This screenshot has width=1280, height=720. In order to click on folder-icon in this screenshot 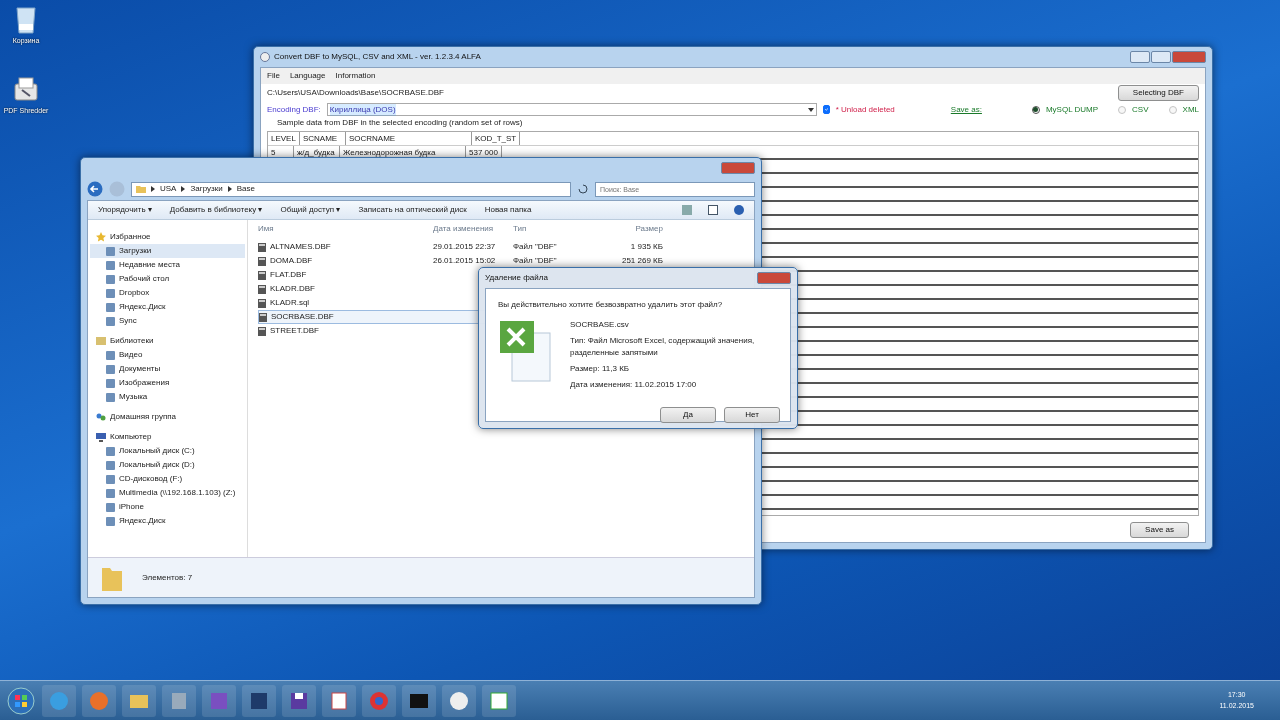, I will do `click(141, 189)`.